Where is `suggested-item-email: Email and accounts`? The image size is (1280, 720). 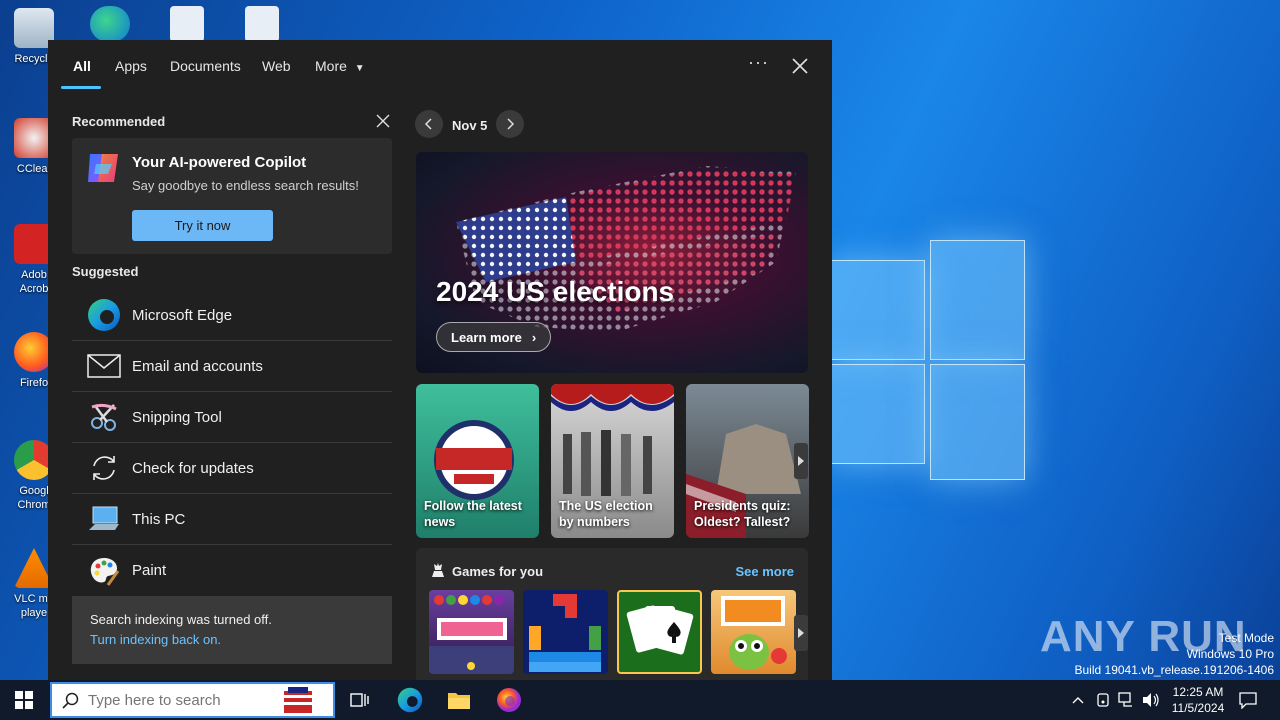
suggested-item-email: Email and accounts is located at coordinates (232, 366).